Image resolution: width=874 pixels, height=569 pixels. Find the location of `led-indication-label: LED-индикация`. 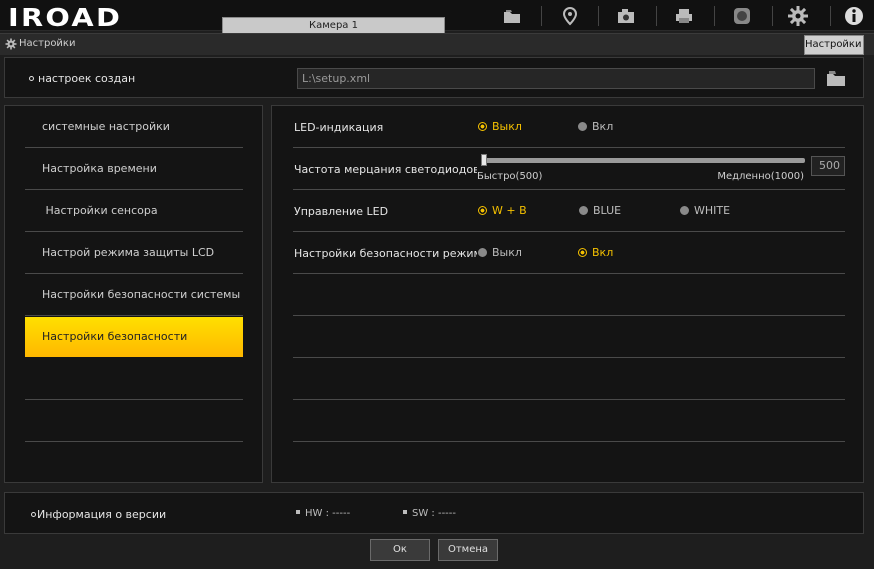

led-indication-label: LED-индикация is located at coordinates (339, 127).